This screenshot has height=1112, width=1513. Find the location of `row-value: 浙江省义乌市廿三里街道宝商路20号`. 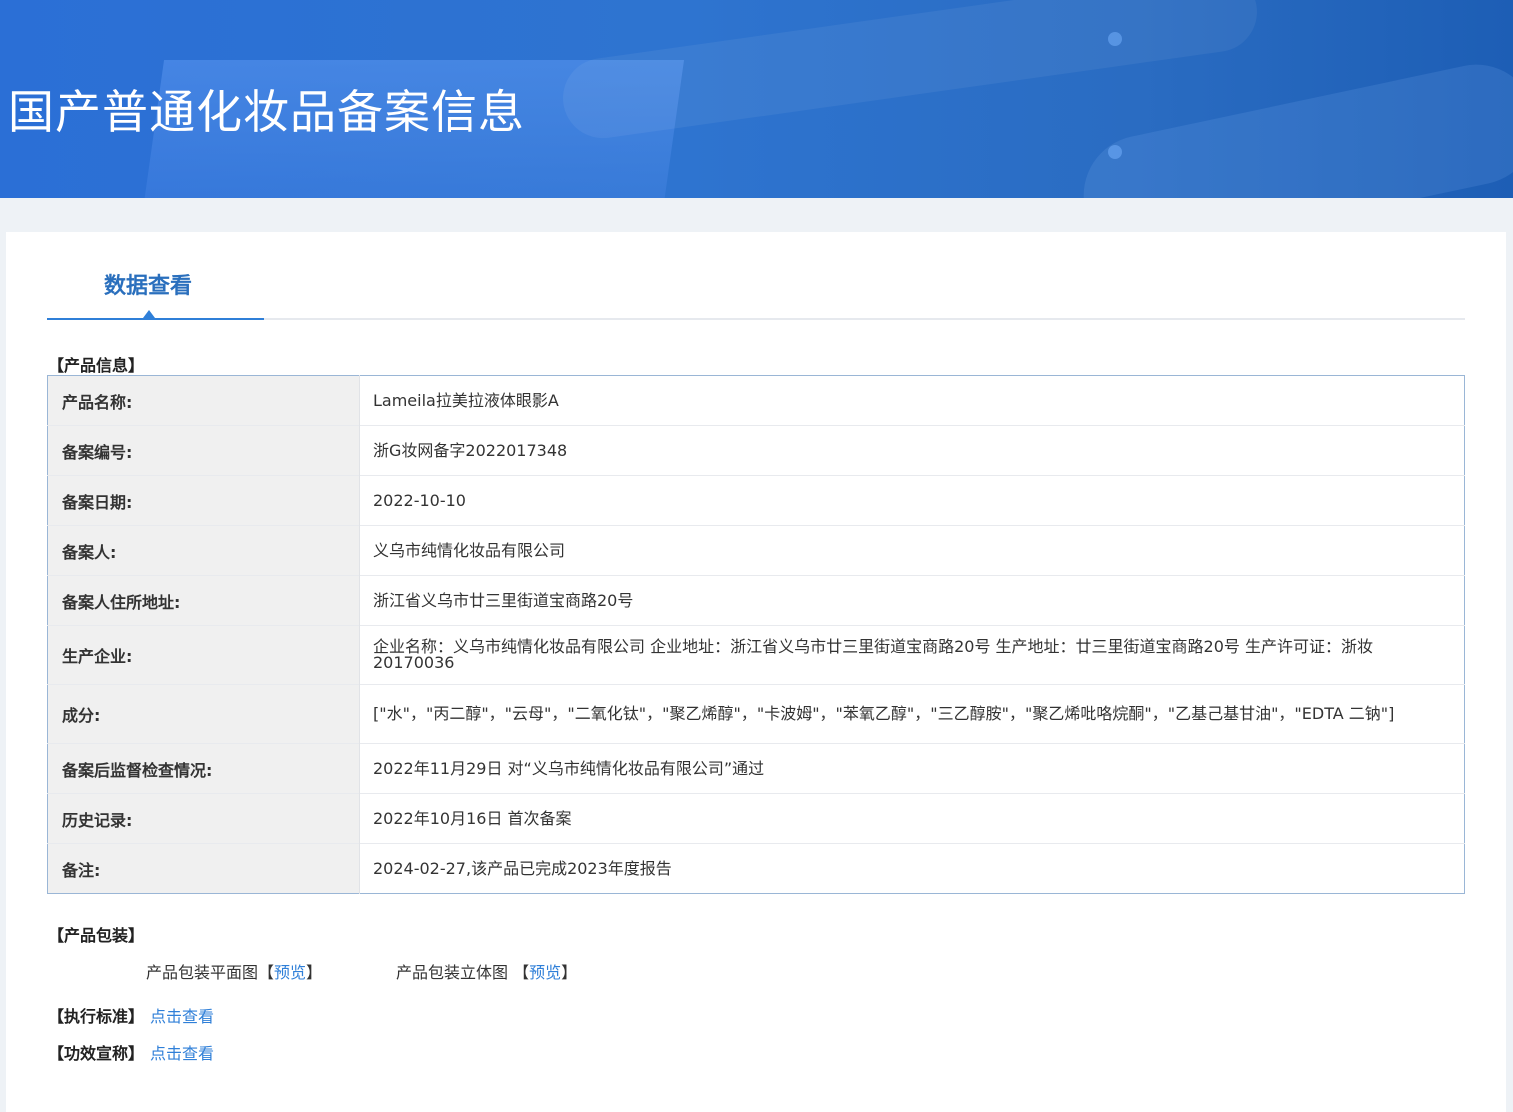

row-value: 浙江省义乌市廿三里街道宝商路20号 is located at coordinates (912, 600).